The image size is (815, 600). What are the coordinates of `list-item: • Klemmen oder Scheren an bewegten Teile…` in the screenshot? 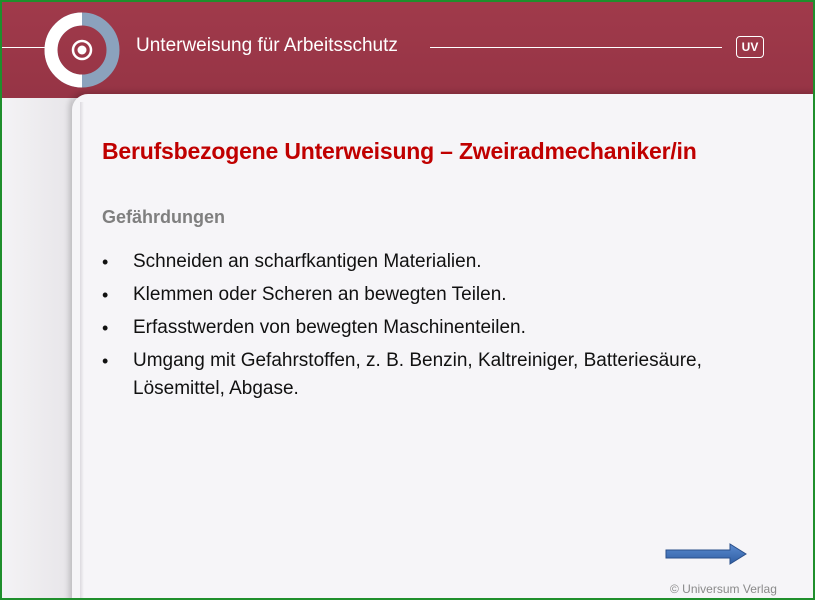 It's located at (442, 295).